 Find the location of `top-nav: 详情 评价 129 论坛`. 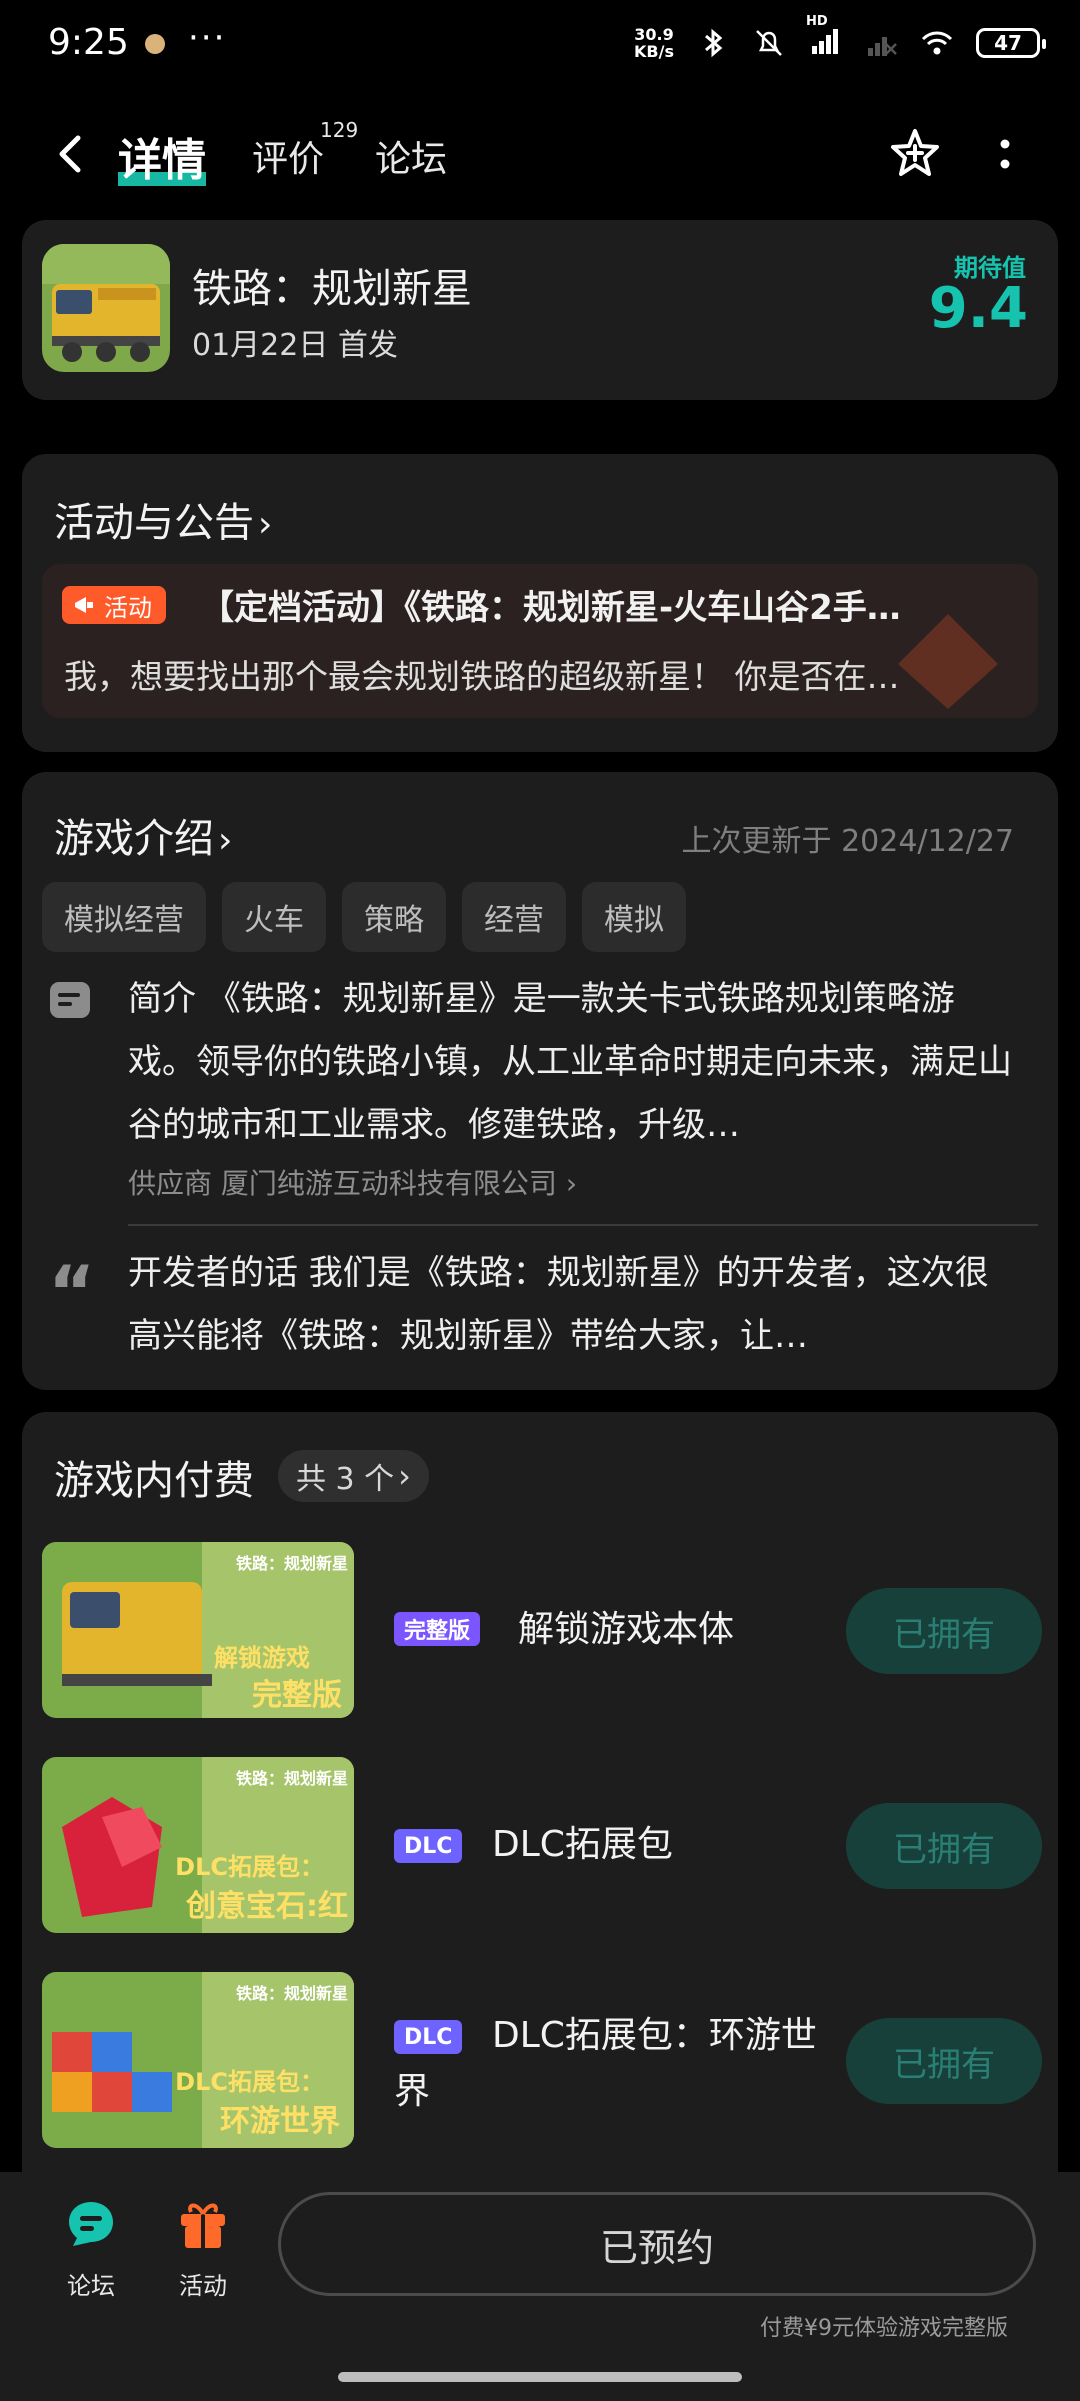

top-nav: 详情 评价 129 论坛 is located at coordinates (540, 155).